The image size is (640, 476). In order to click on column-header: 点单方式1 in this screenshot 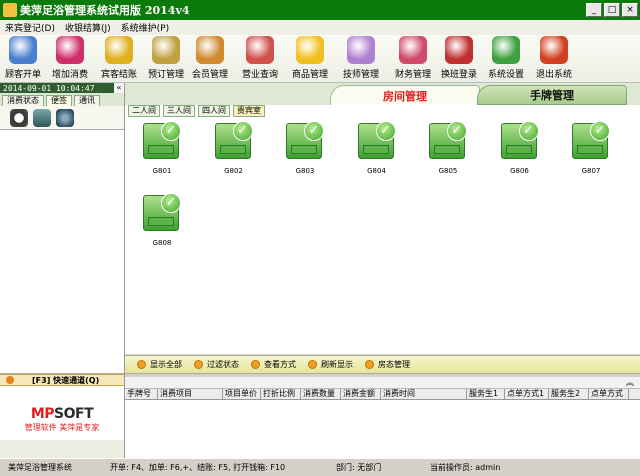, I will do `click(527, 394)`.